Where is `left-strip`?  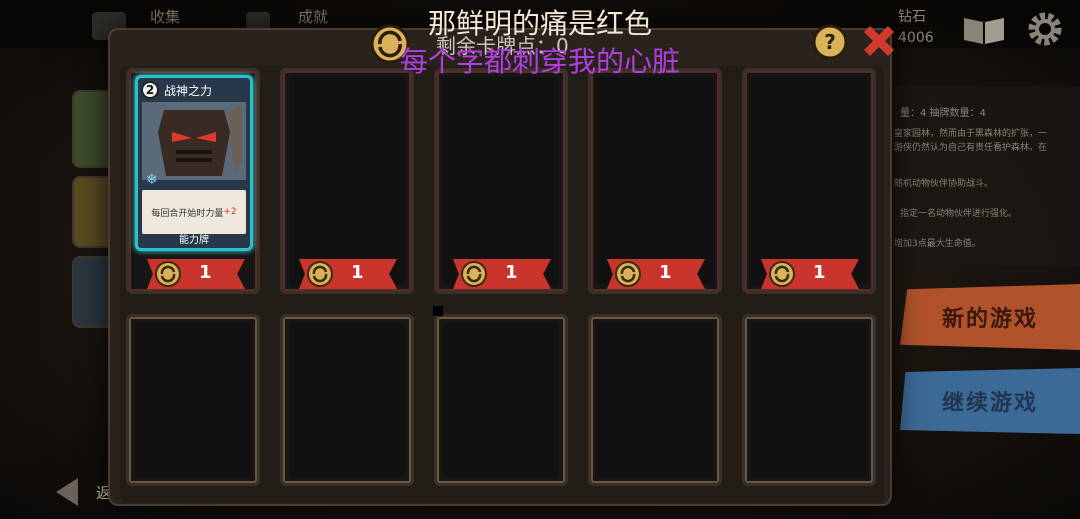 left-strip is located at coordinates (20, 258).